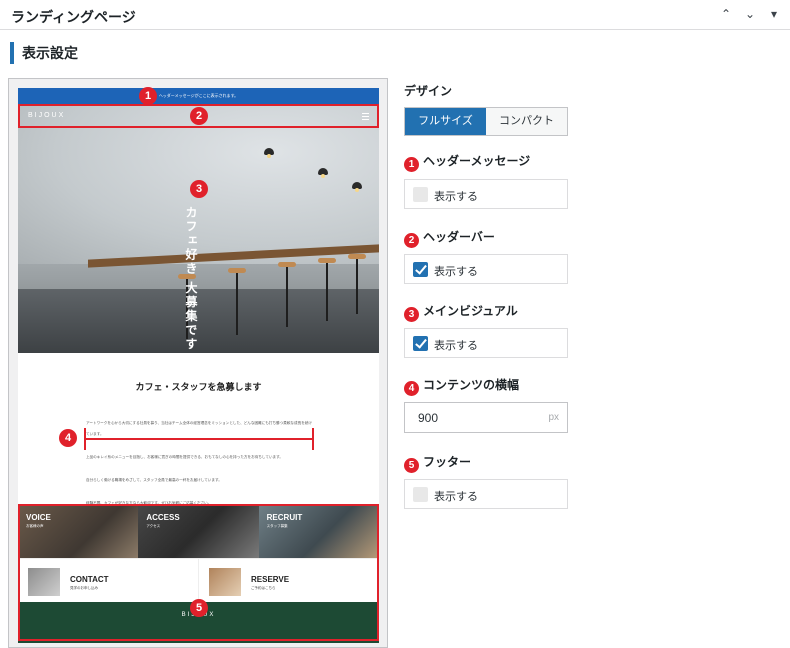 Image resolution: width=790 pixels, height=648 pixels. What do you see at coordinates (411, 465) in the screenshot?
I see `number-badge: 5` at bounding box center [411, 465].